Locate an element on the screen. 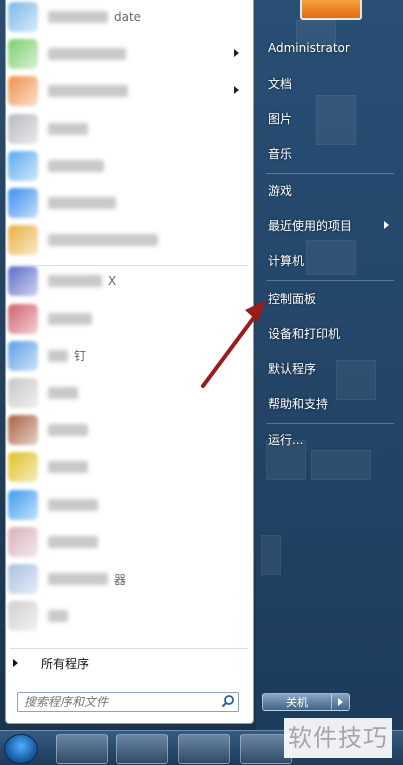 Image resolution: width=403 pixels, height=765 pixels. menu-item-pictures: 图片 is located at coordinates (330, 118).